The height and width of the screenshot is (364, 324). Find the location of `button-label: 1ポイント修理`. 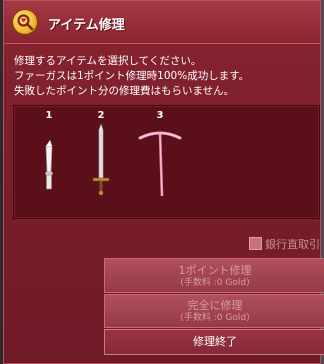

button-label: 1ポイント修理 is located at coordinates (215, 270).